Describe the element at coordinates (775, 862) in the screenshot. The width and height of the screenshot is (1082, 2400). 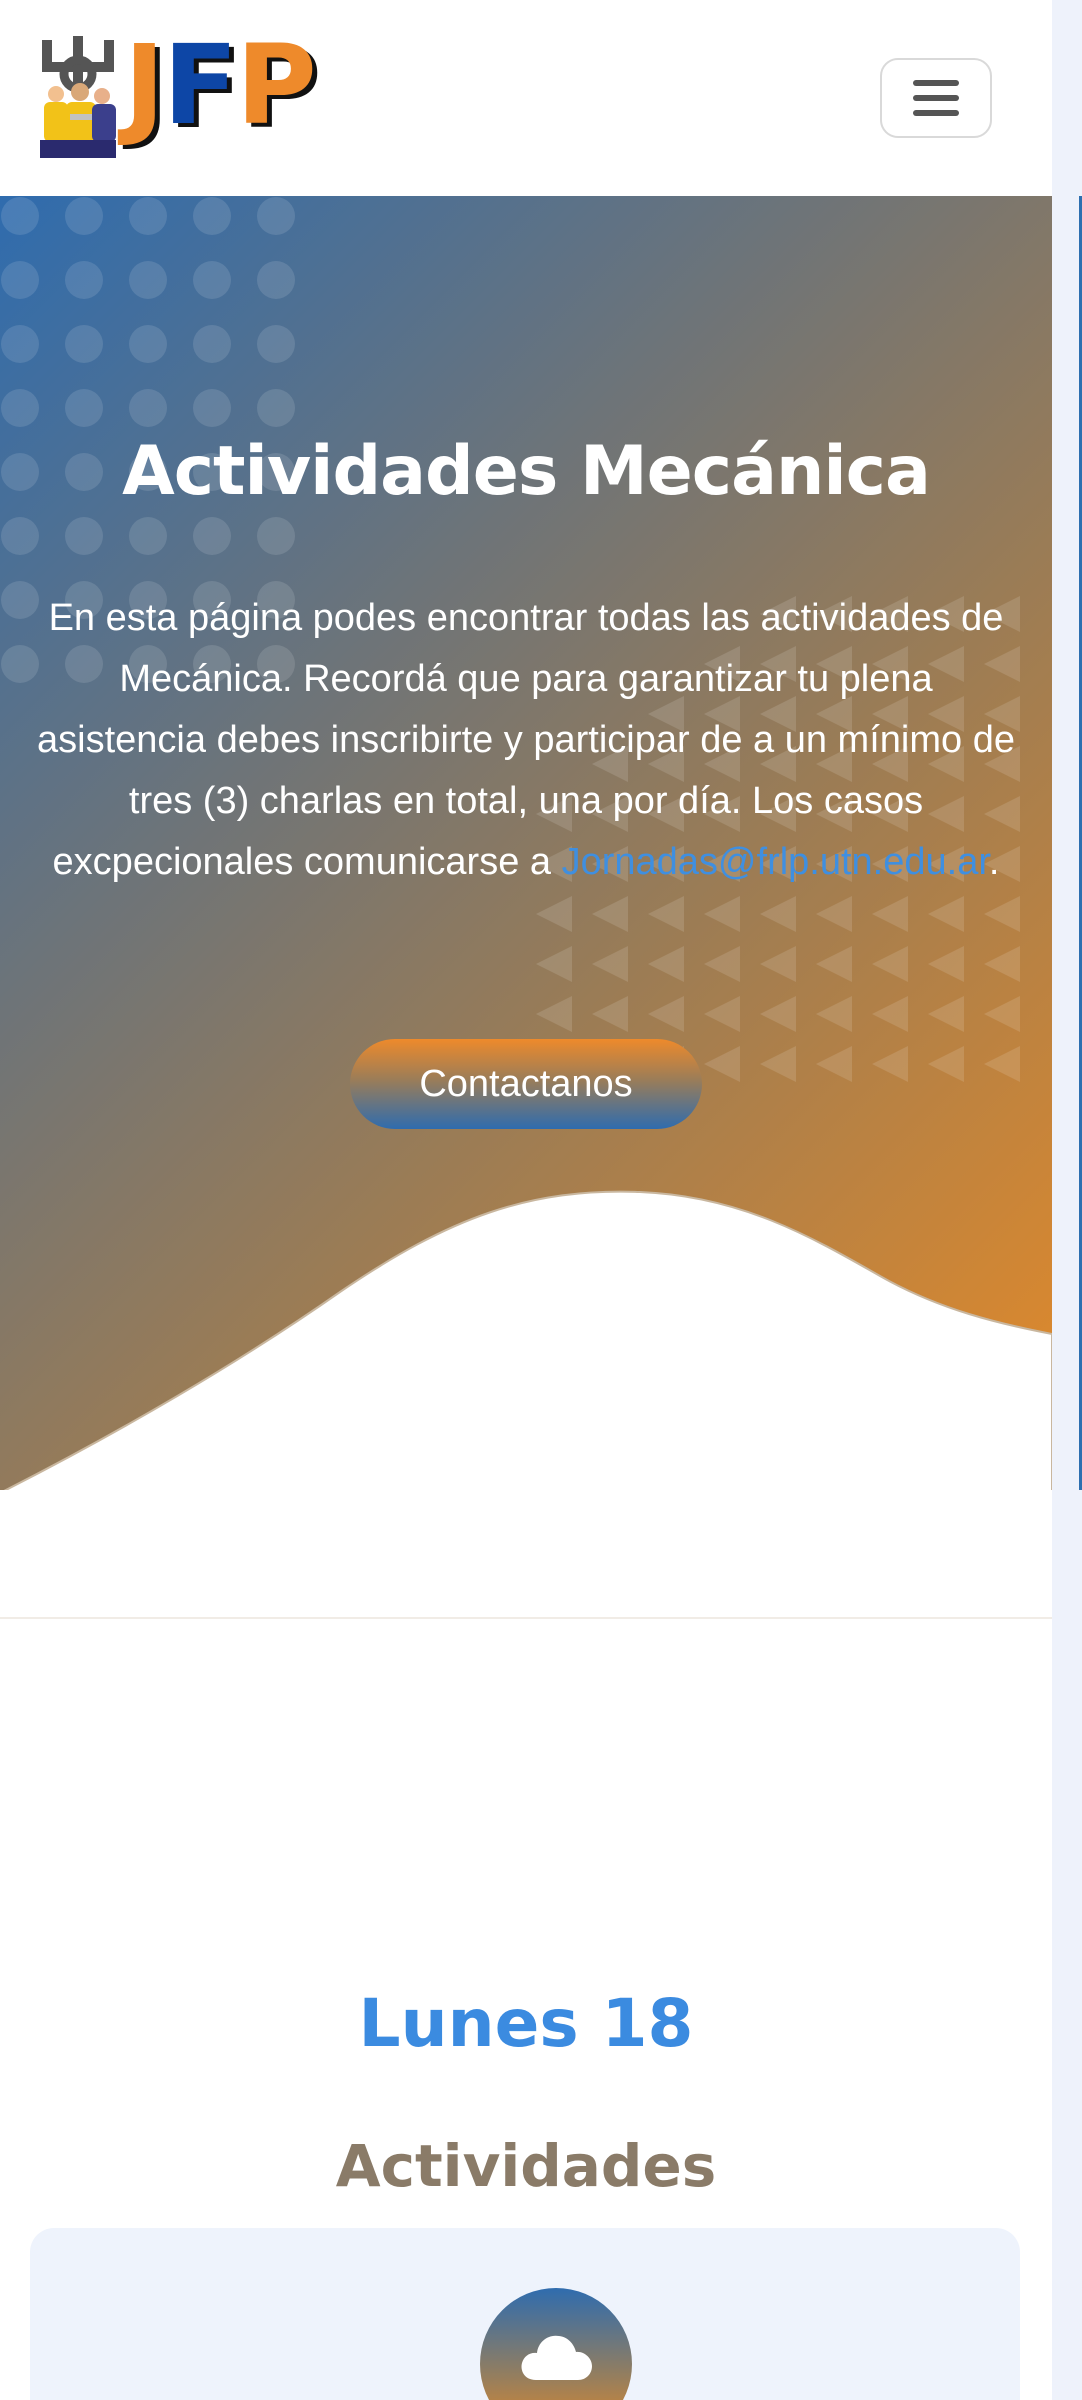
I see `contact-email-link: Jornadas@frlp.utn.edu.ar` at that location.